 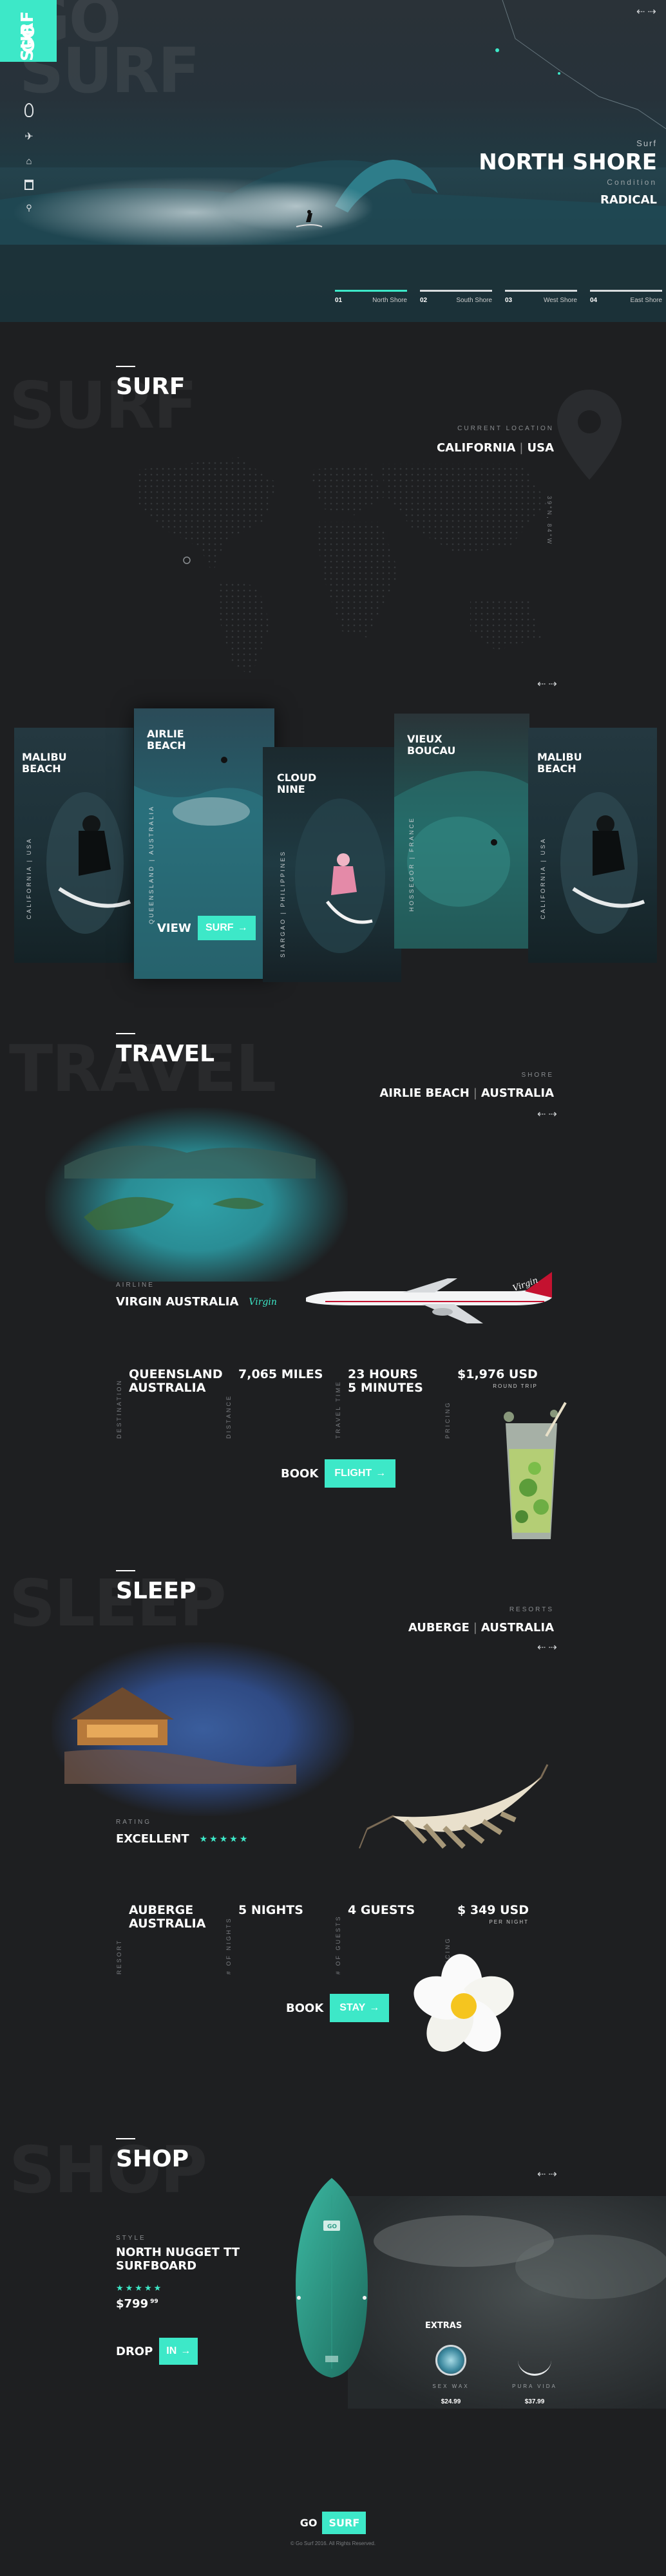 I want to click on card-name-2: NINE, so click(x=291, y=789).